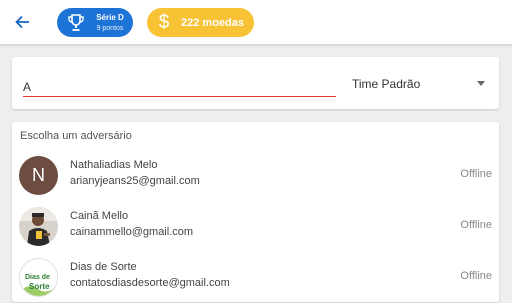 The height and width of the screenshot is (303, 512). What do you see at coordinates (110, 17) in the screenshot?
I see `series-title: Série D` at bounding box center [110, 17].